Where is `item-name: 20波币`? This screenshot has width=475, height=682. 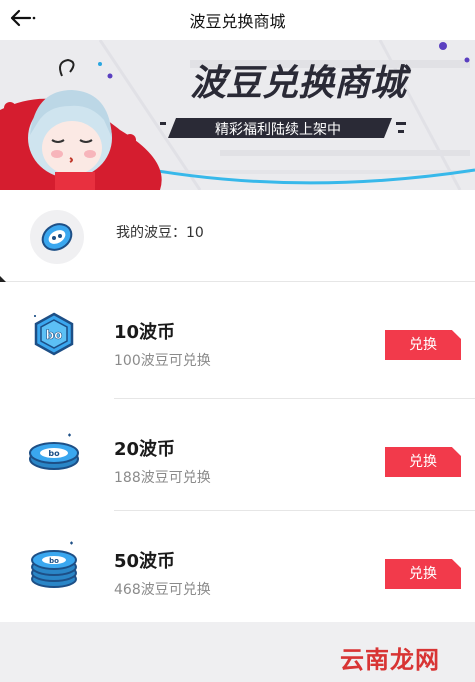 item-name: 20波币 is located at coordinates (145, 449).